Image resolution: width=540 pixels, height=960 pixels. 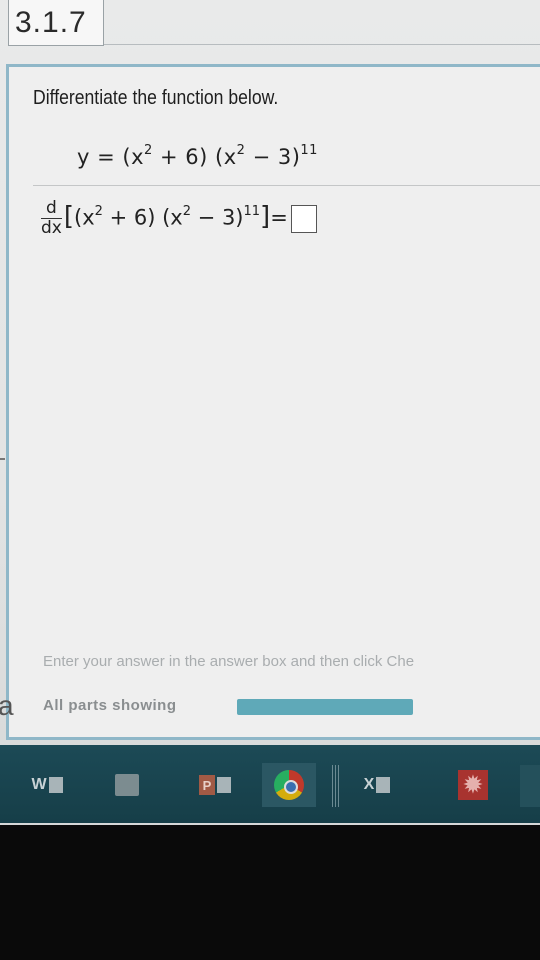 What do you see at coordinates (186, 211) in the screenshot?
I see `deriv-factor-2-exponent: 2` at bounding box center [186, 211].